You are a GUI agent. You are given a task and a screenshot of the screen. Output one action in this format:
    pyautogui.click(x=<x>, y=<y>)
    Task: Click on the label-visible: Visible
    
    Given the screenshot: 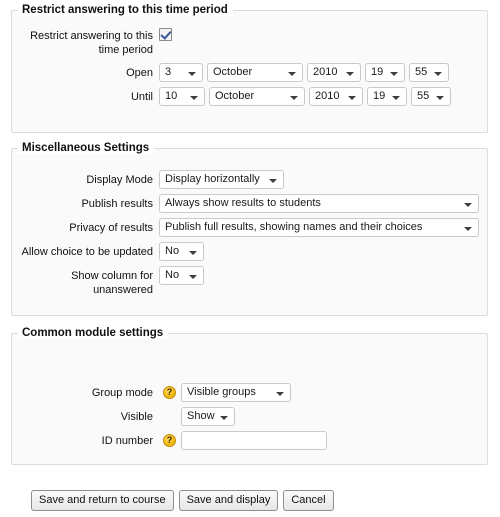 What is the action you would take?
    pyautogui.click(x=136, y=417)
    